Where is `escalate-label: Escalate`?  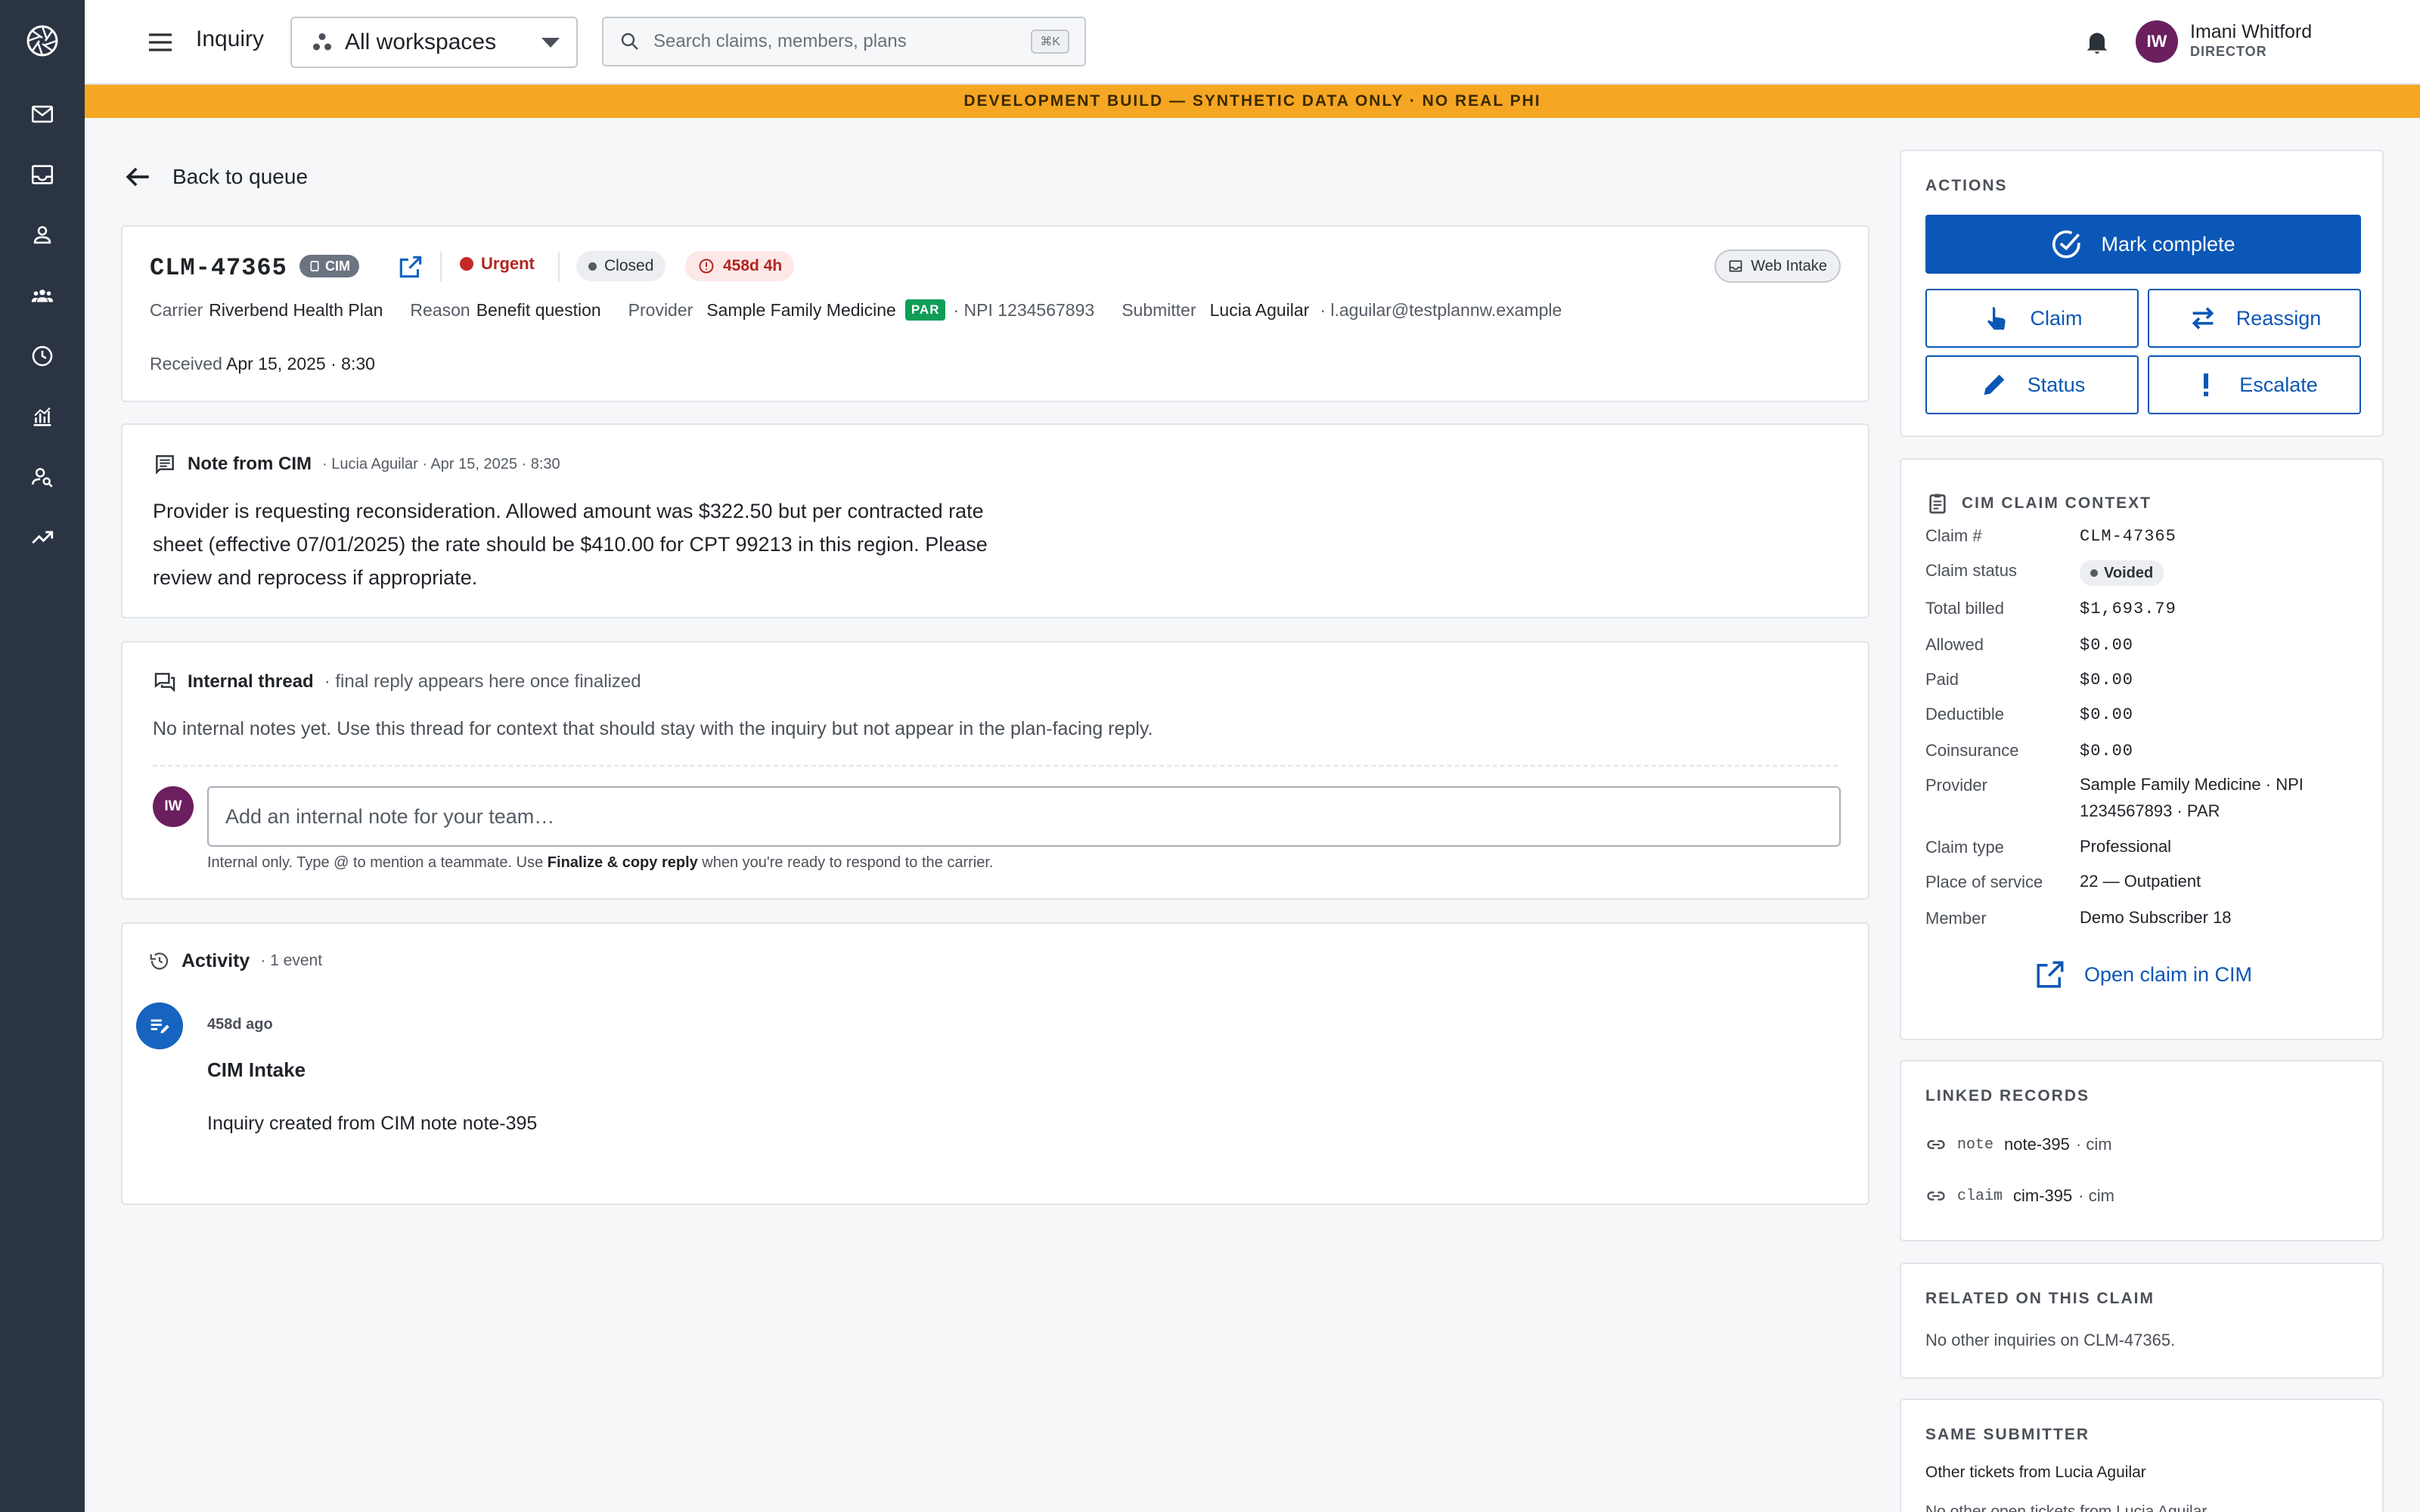
escalate-label: Escalate is located at coordinates (2278, 384).